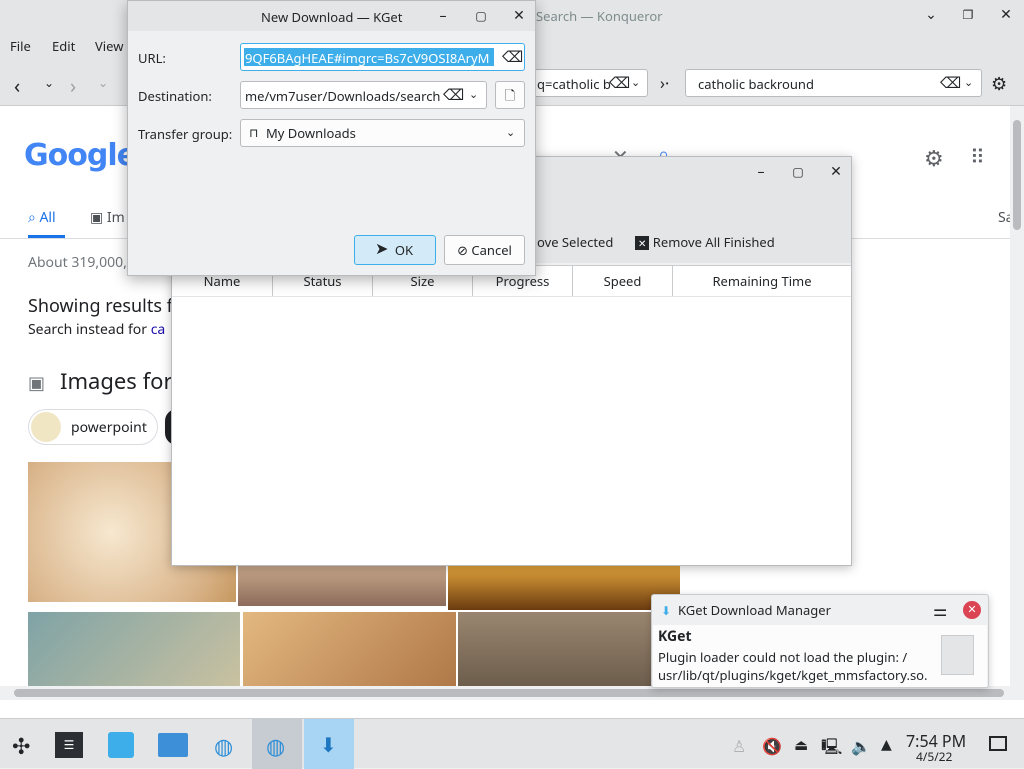 This screenshot has width=1024, height=769. I want to click on google-settings-icon: ⚙, so click(934, 158).